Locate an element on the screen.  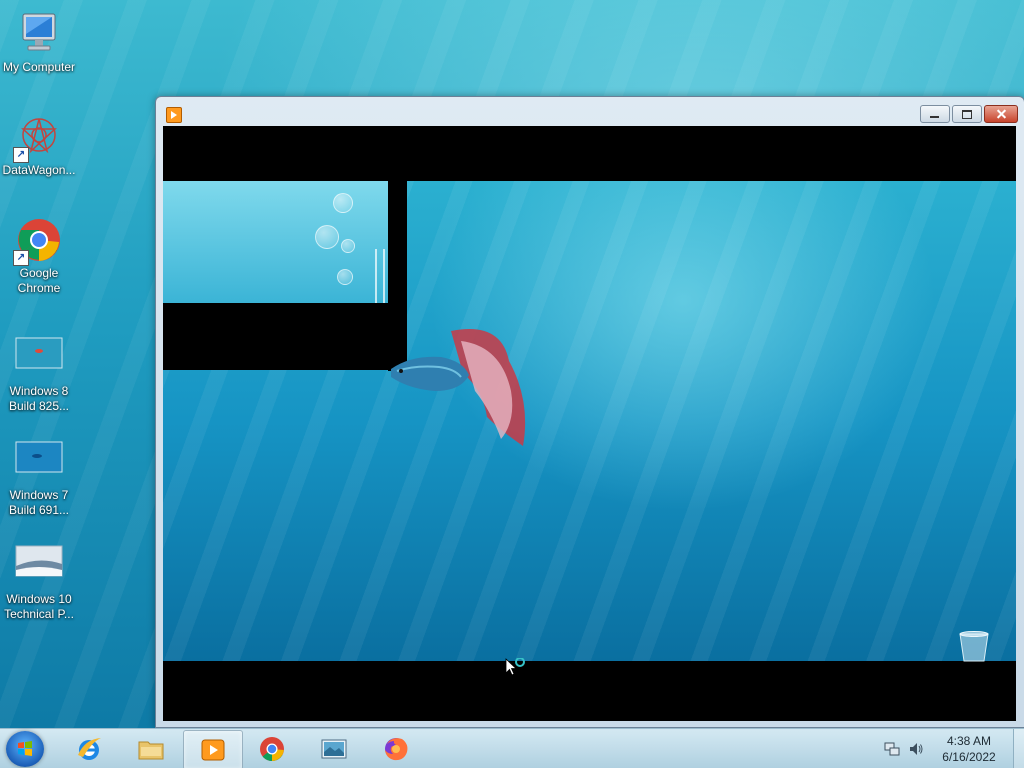
desktop-icon-label-line2: Chrome is located at coordinates (39, 288).